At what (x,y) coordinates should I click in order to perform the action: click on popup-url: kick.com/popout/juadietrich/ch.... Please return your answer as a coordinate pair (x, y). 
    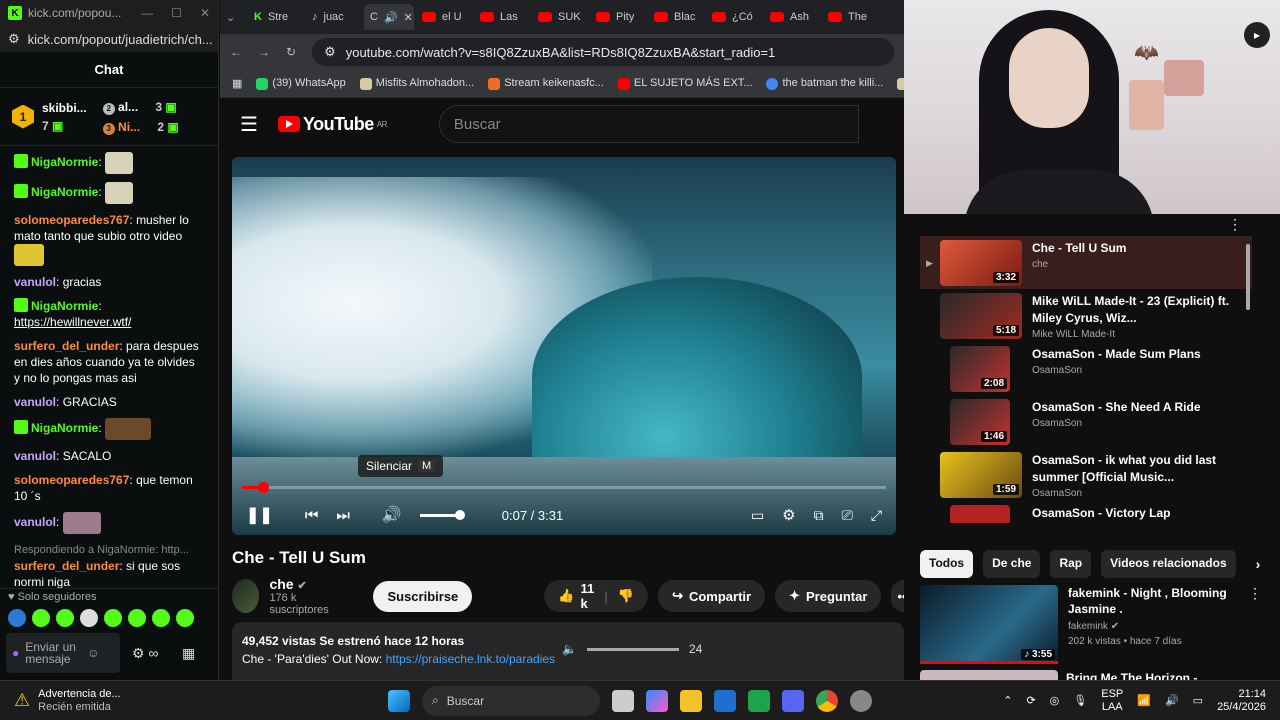
    Looking at the image, I should click on (120, 39).